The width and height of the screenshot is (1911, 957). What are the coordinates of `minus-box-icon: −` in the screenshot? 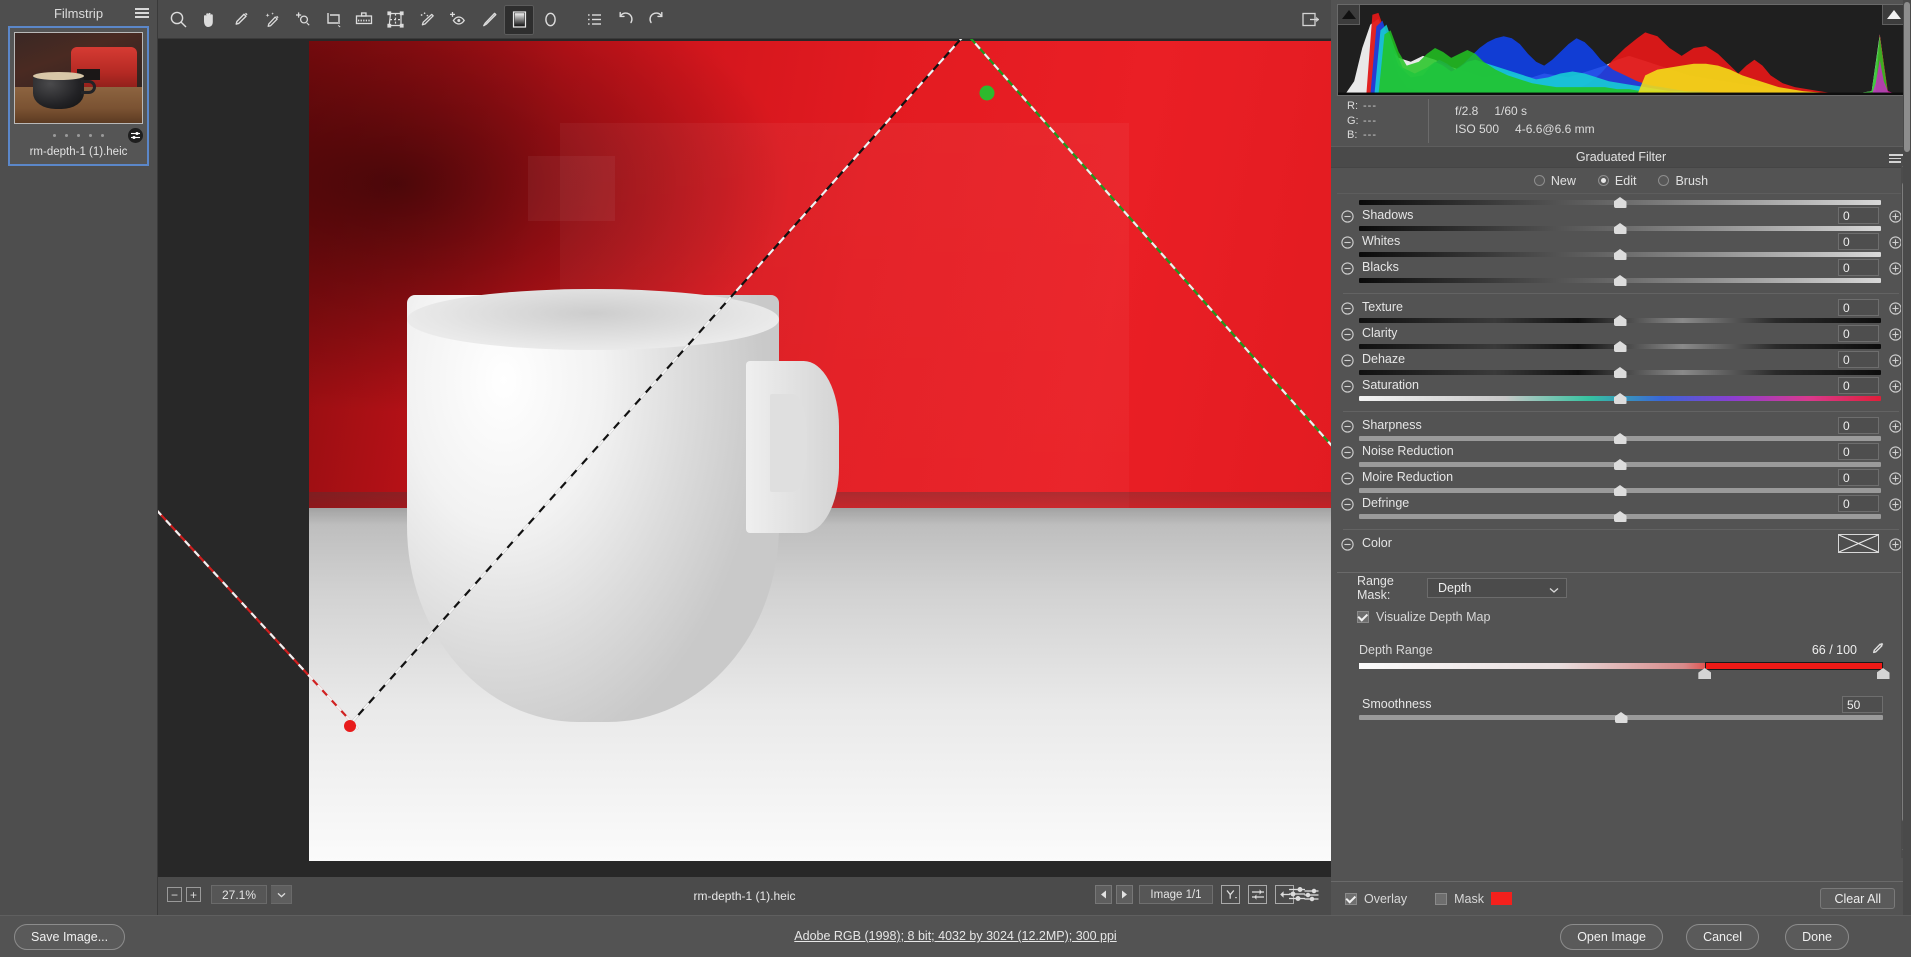 It's located at (174, 894).